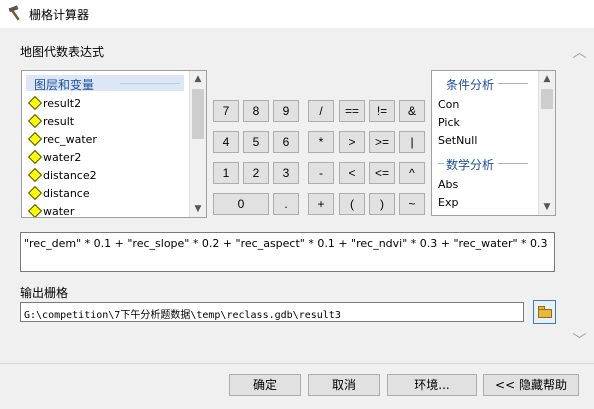  I want to click on key-close-paren: ), so click(382, 204).